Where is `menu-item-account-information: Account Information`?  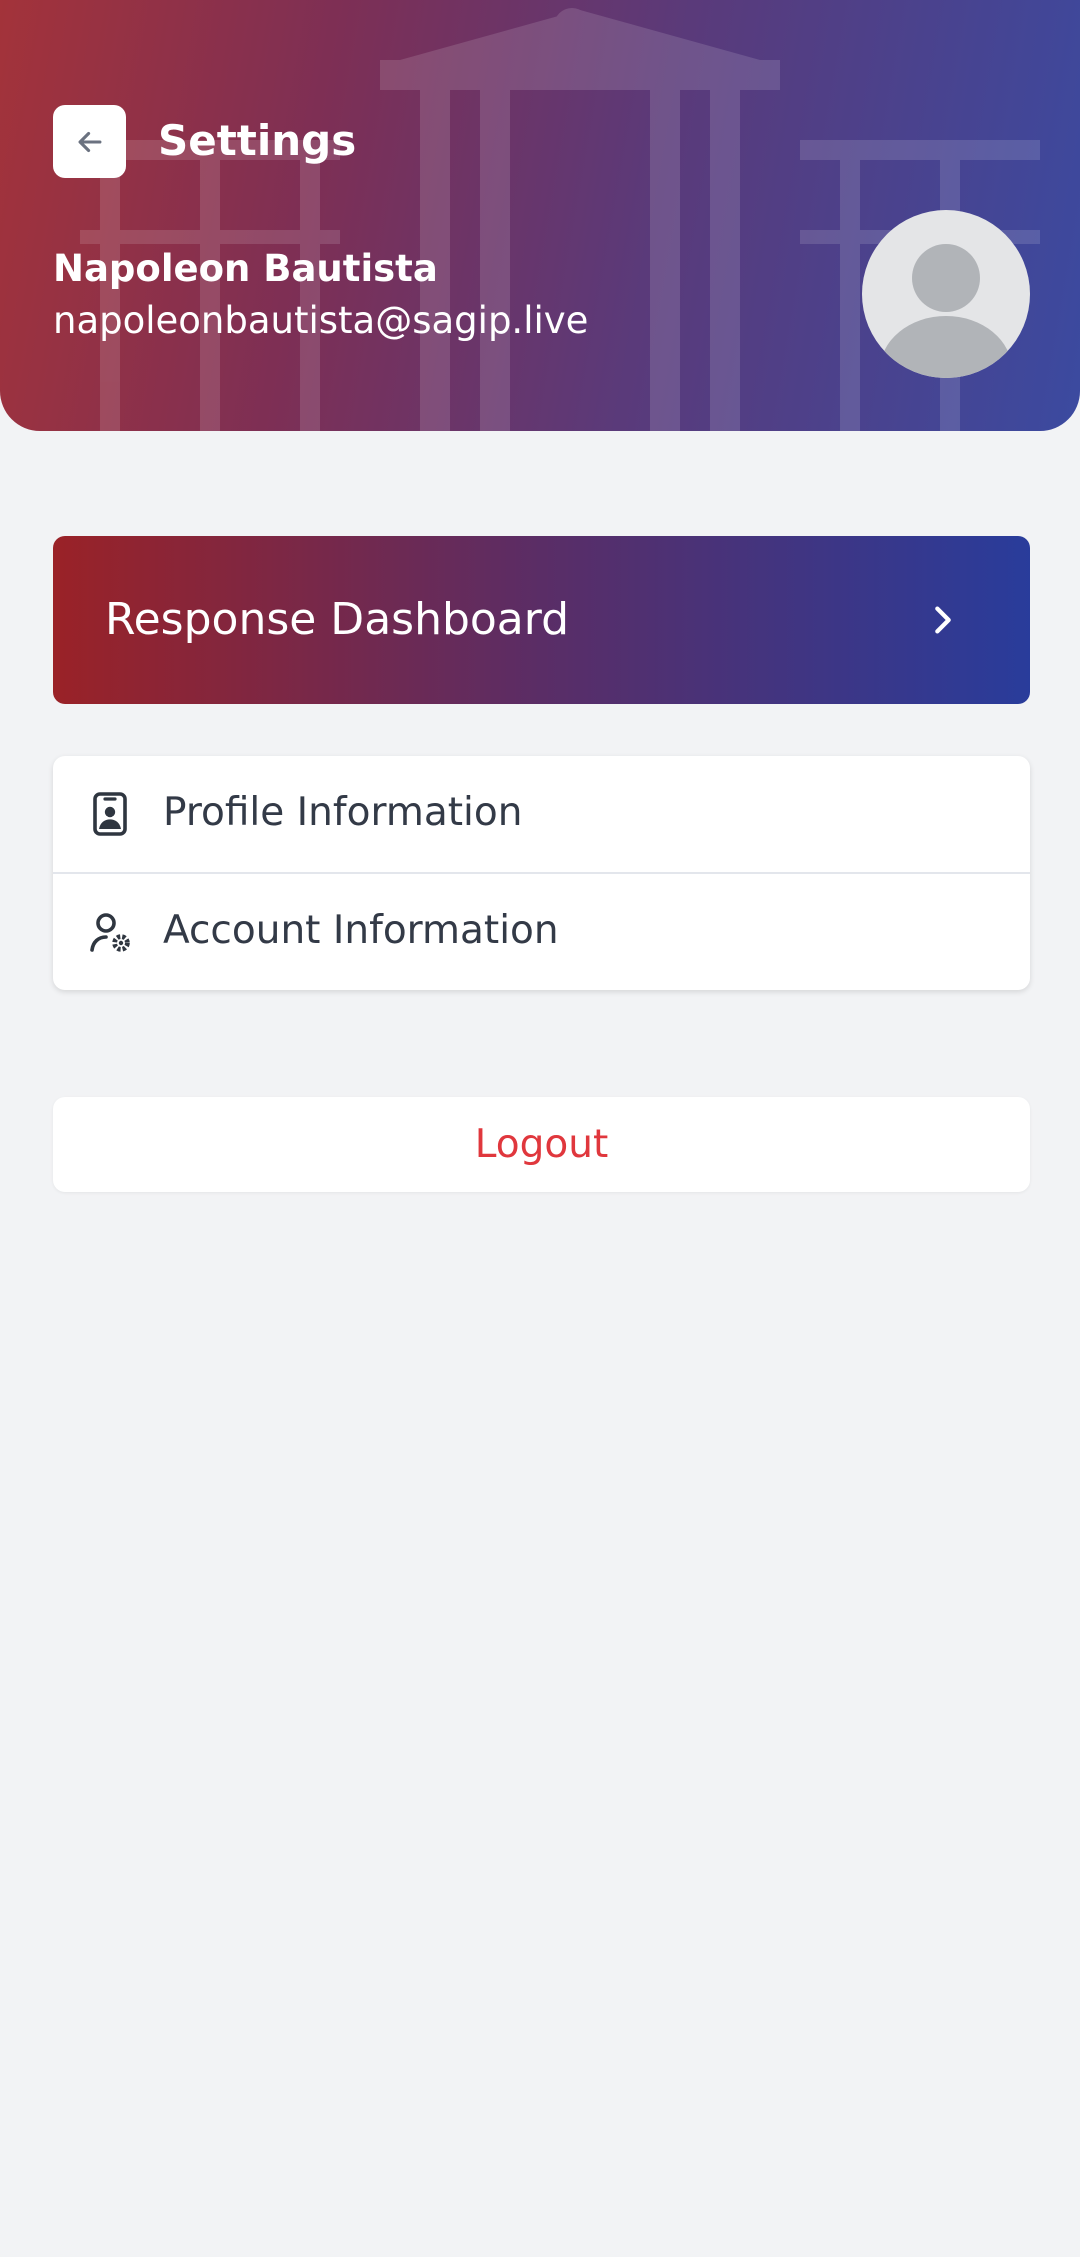
menu-item-account-information: Account Information is located at coordinates (541, 932).